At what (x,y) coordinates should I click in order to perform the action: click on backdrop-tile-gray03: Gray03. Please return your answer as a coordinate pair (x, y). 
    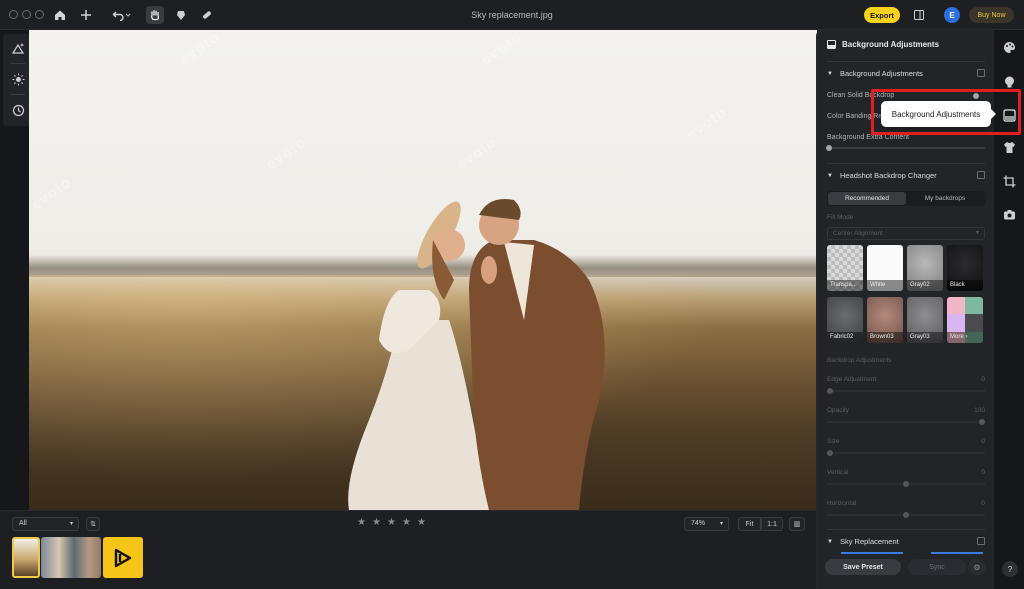
    Looking at the image, I should click on (925, 320).